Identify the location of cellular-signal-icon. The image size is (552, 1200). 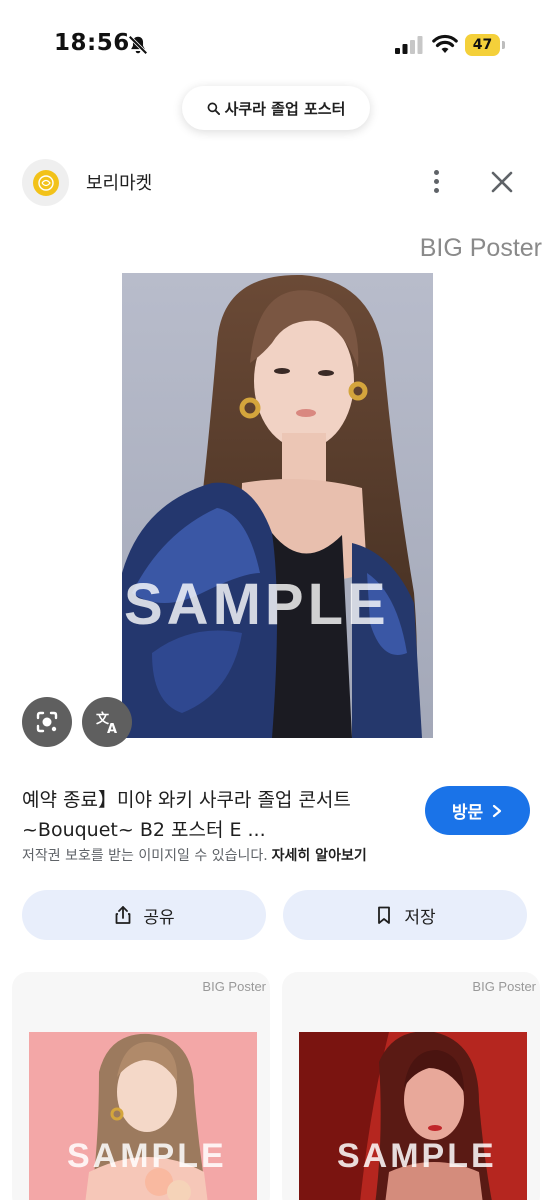
(409, 45).